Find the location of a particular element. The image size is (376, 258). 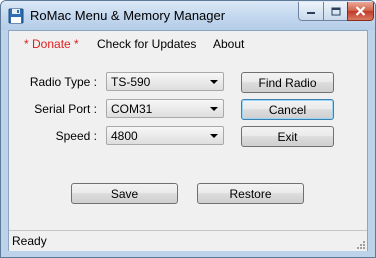

maximize-button is located at coordinates (335, 11).